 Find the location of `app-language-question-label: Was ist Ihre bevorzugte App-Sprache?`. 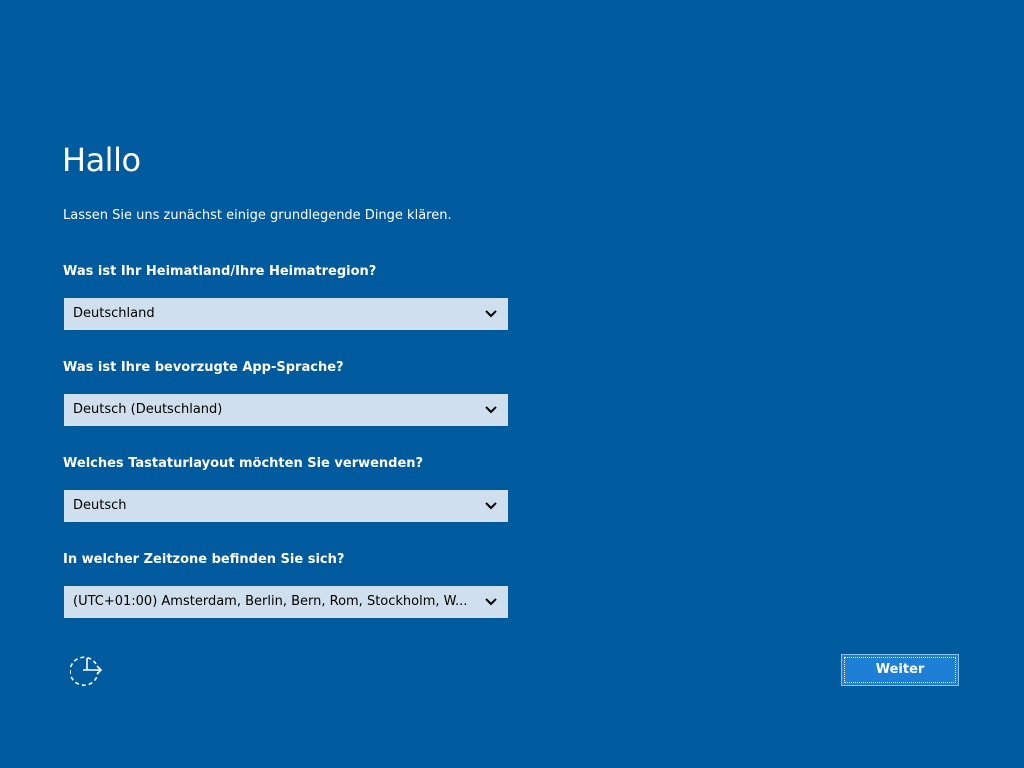

app-language-question-label: Was ist Ihre bevorzugte App-Sprache? is located at coordinates (203, 367).